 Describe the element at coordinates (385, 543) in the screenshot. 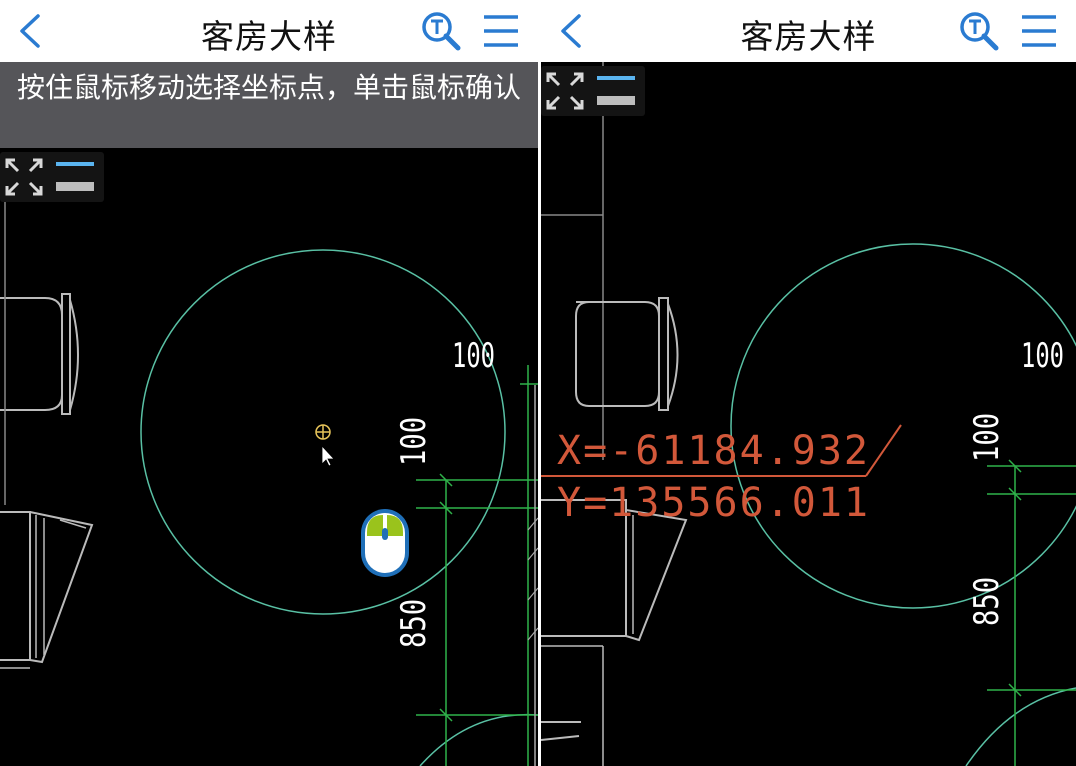

I see `mouse-icon` at that location.